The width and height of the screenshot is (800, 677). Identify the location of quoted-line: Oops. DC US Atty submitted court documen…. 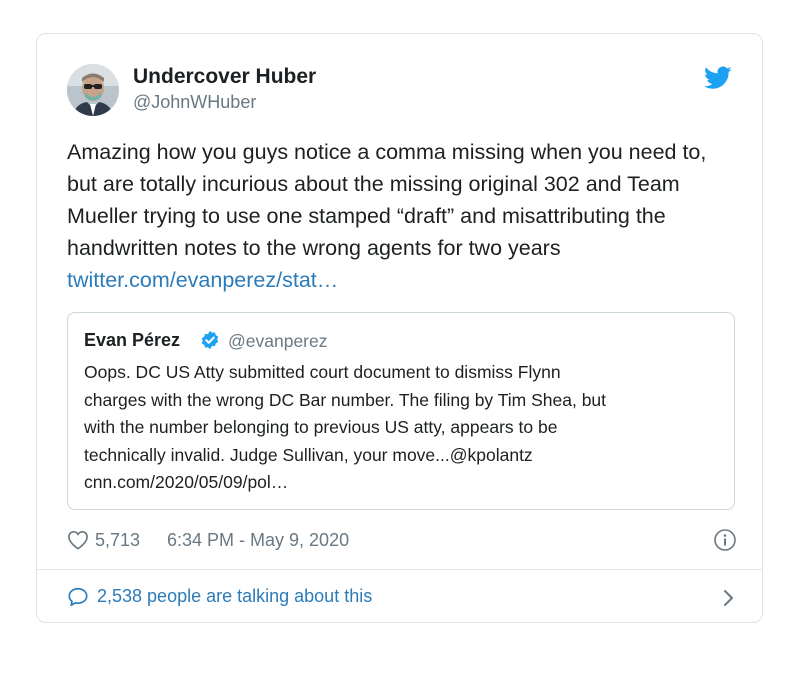
(322, 372).